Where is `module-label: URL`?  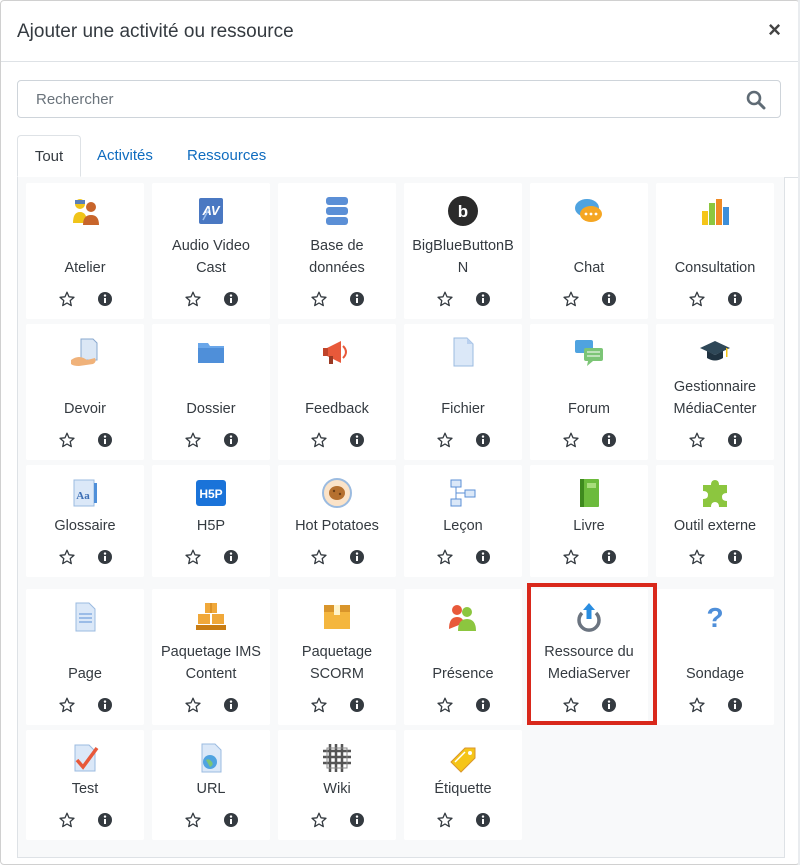 module-label: URL is located at coordinates (211, 789).